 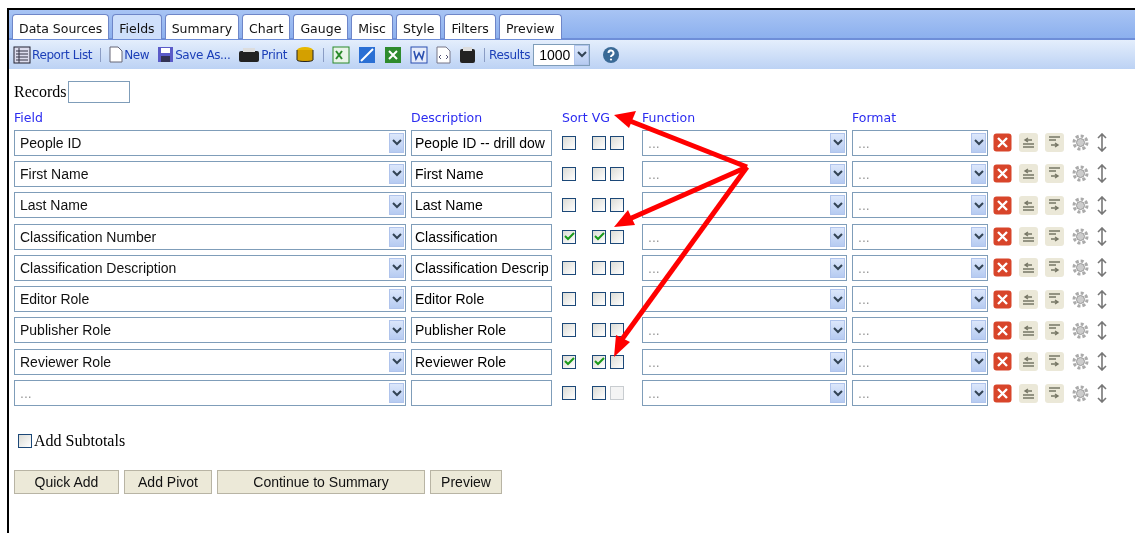 I want to click on tab: Style, so click(x=419, y=26).